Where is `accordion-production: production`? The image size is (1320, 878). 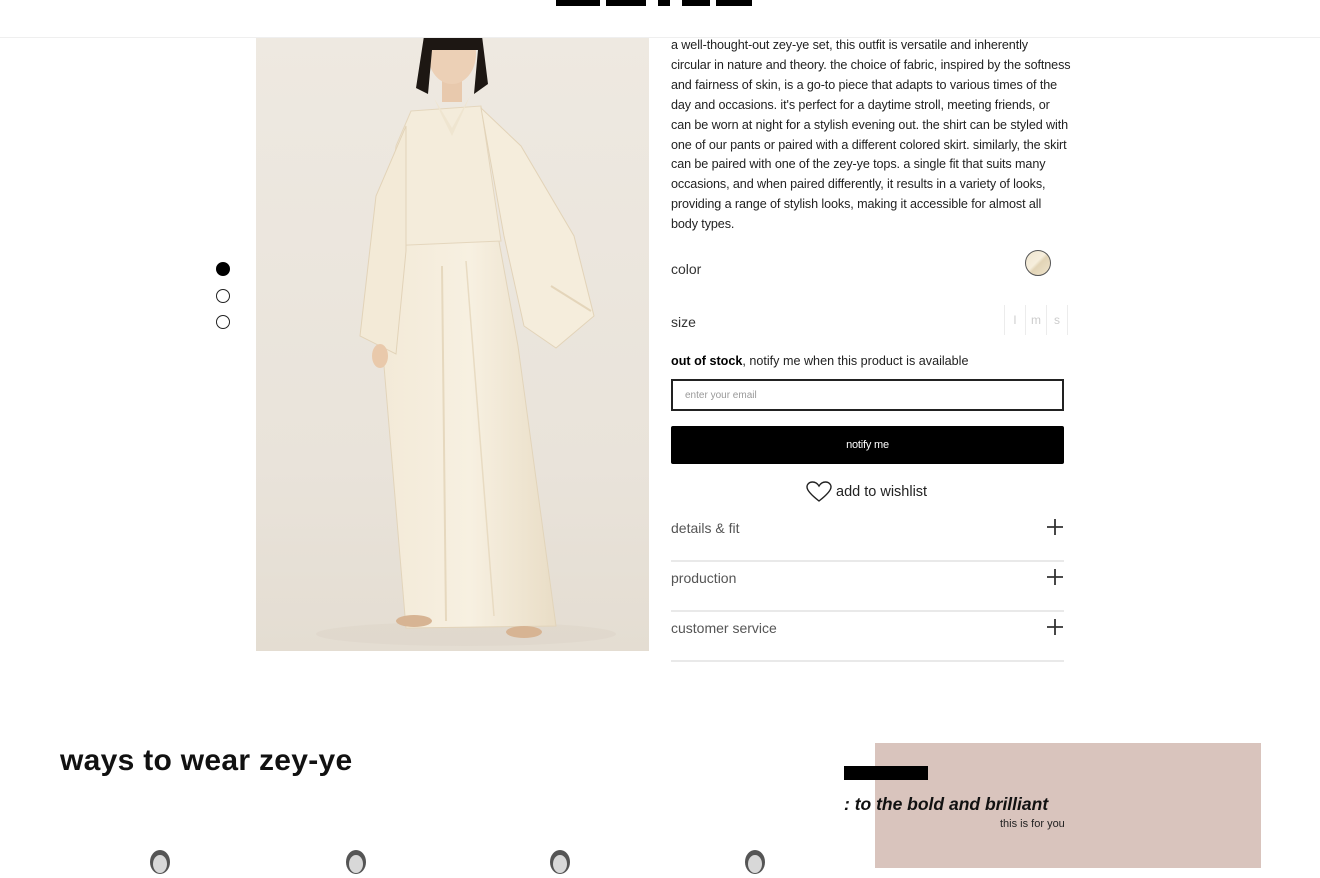 accordion-production: production is located at coordinates (867, 587).